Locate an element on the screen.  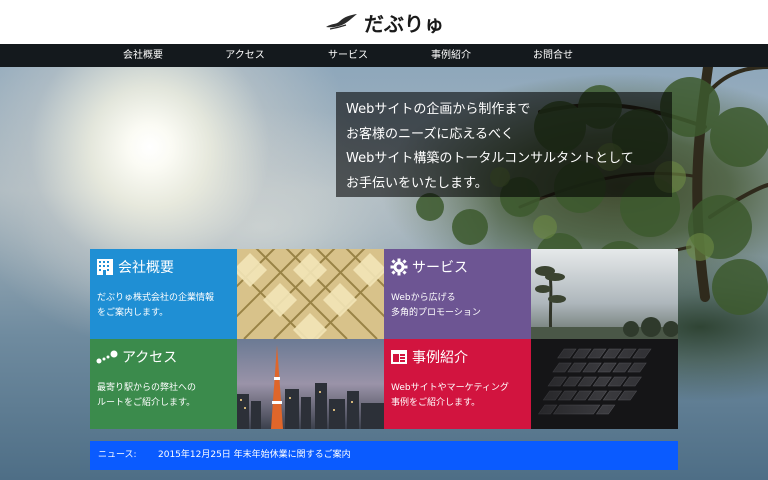
access-tile: アクセス 最寄り駅からの弊社への ルートをご紹介します。 is located at coordinates (163, 384).